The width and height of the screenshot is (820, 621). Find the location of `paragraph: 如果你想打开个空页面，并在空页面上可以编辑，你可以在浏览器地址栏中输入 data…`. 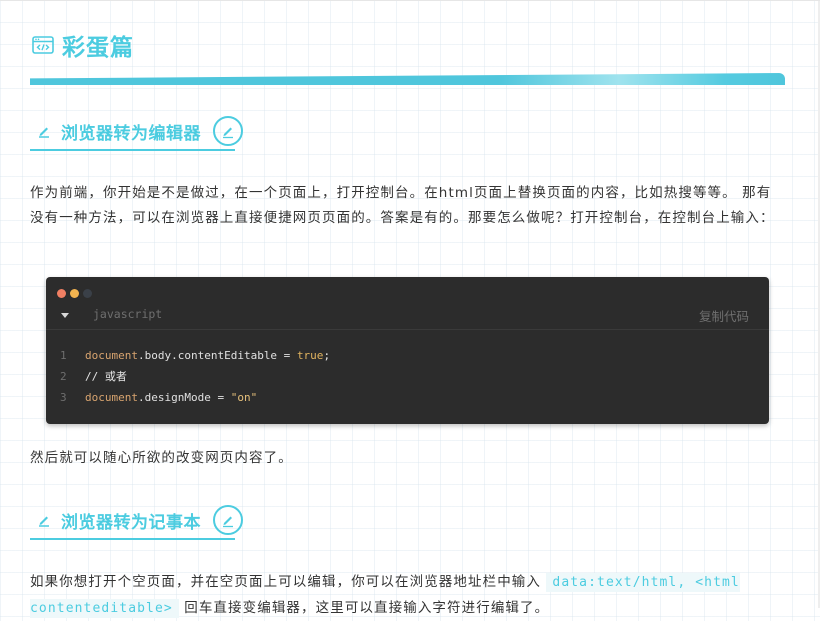

paragraph: 如果你想打开个空页面，并在空页面上可以编辑，你可以在浏览器地址栏中输入 data… is located at coordinates (402, 595).